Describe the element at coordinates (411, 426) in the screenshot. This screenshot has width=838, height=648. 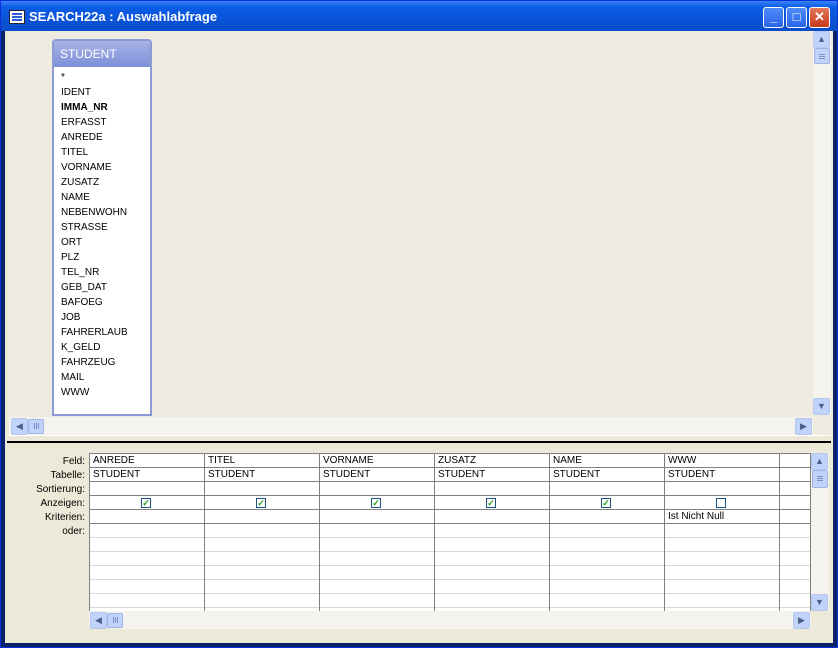
I see `upper-horizontal-scrollbar: ◀ ▶` at that location.